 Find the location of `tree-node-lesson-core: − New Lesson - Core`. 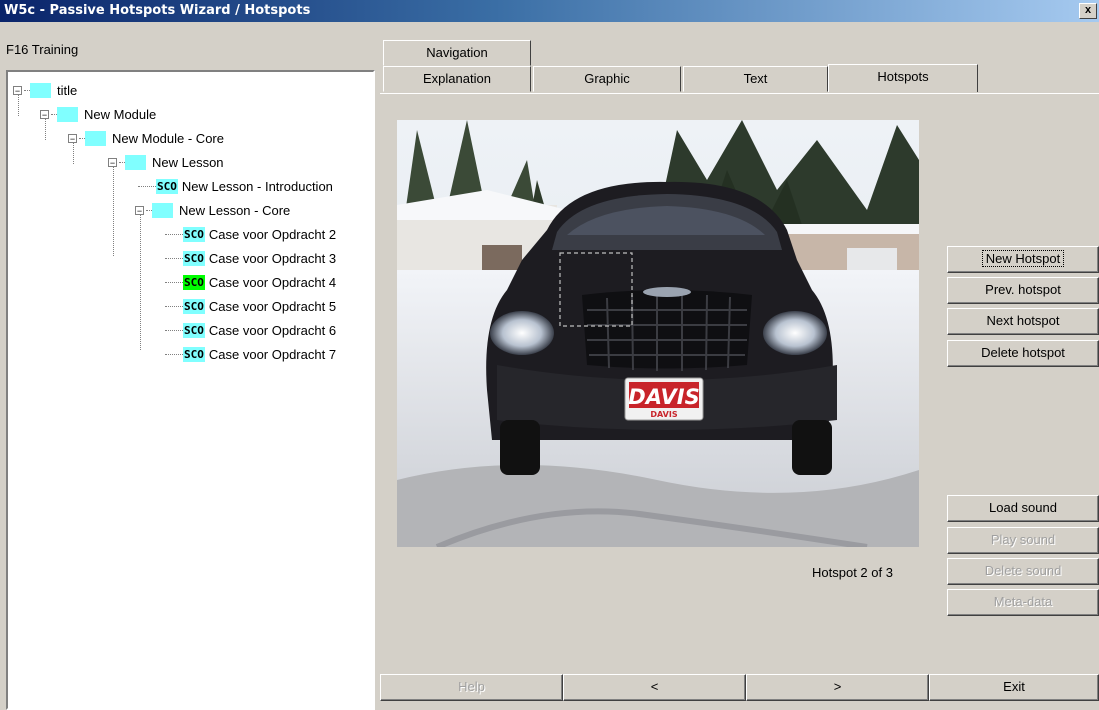

tree-node-lesson-core: − New Lesson - Core is located at coordinates (212, 210).